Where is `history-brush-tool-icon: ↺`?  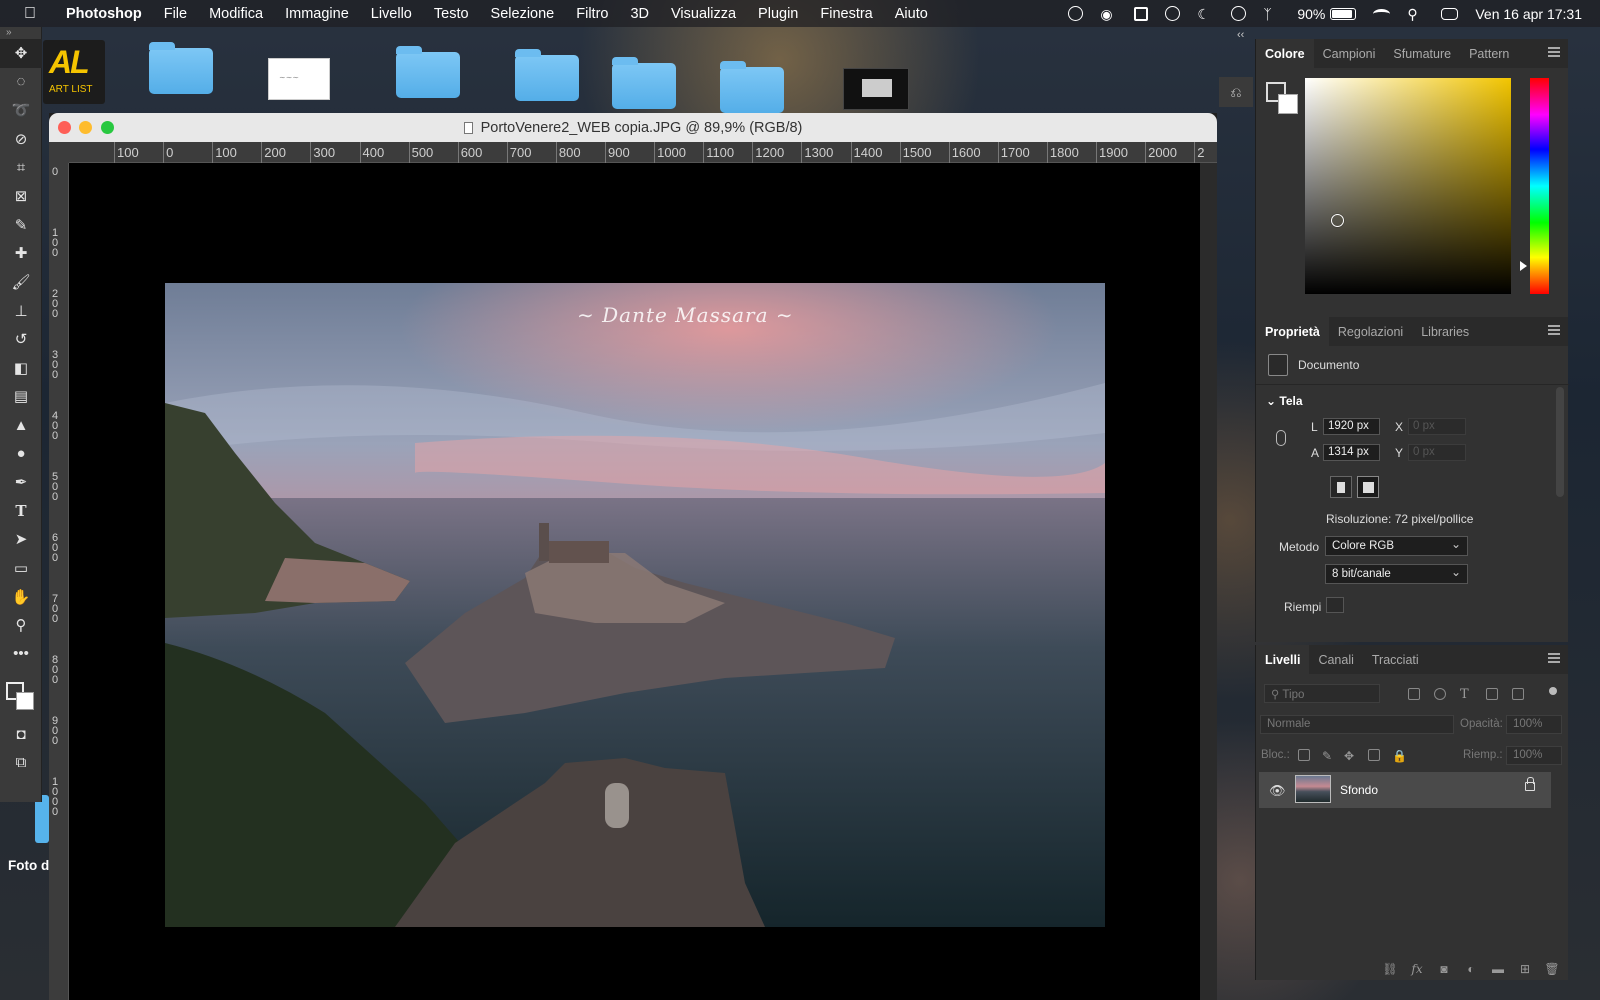
history-brush-tool-icon: ↺ is located at coordinates (21, 339).